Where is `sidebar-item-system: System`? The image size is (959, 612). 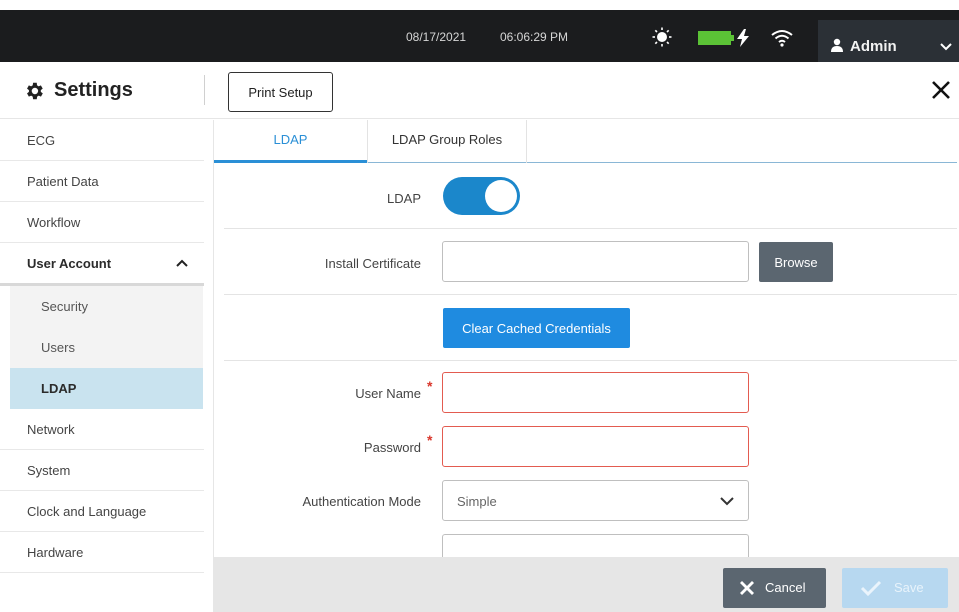 sidebar-item-system: System is located at coordinates (102, 470).